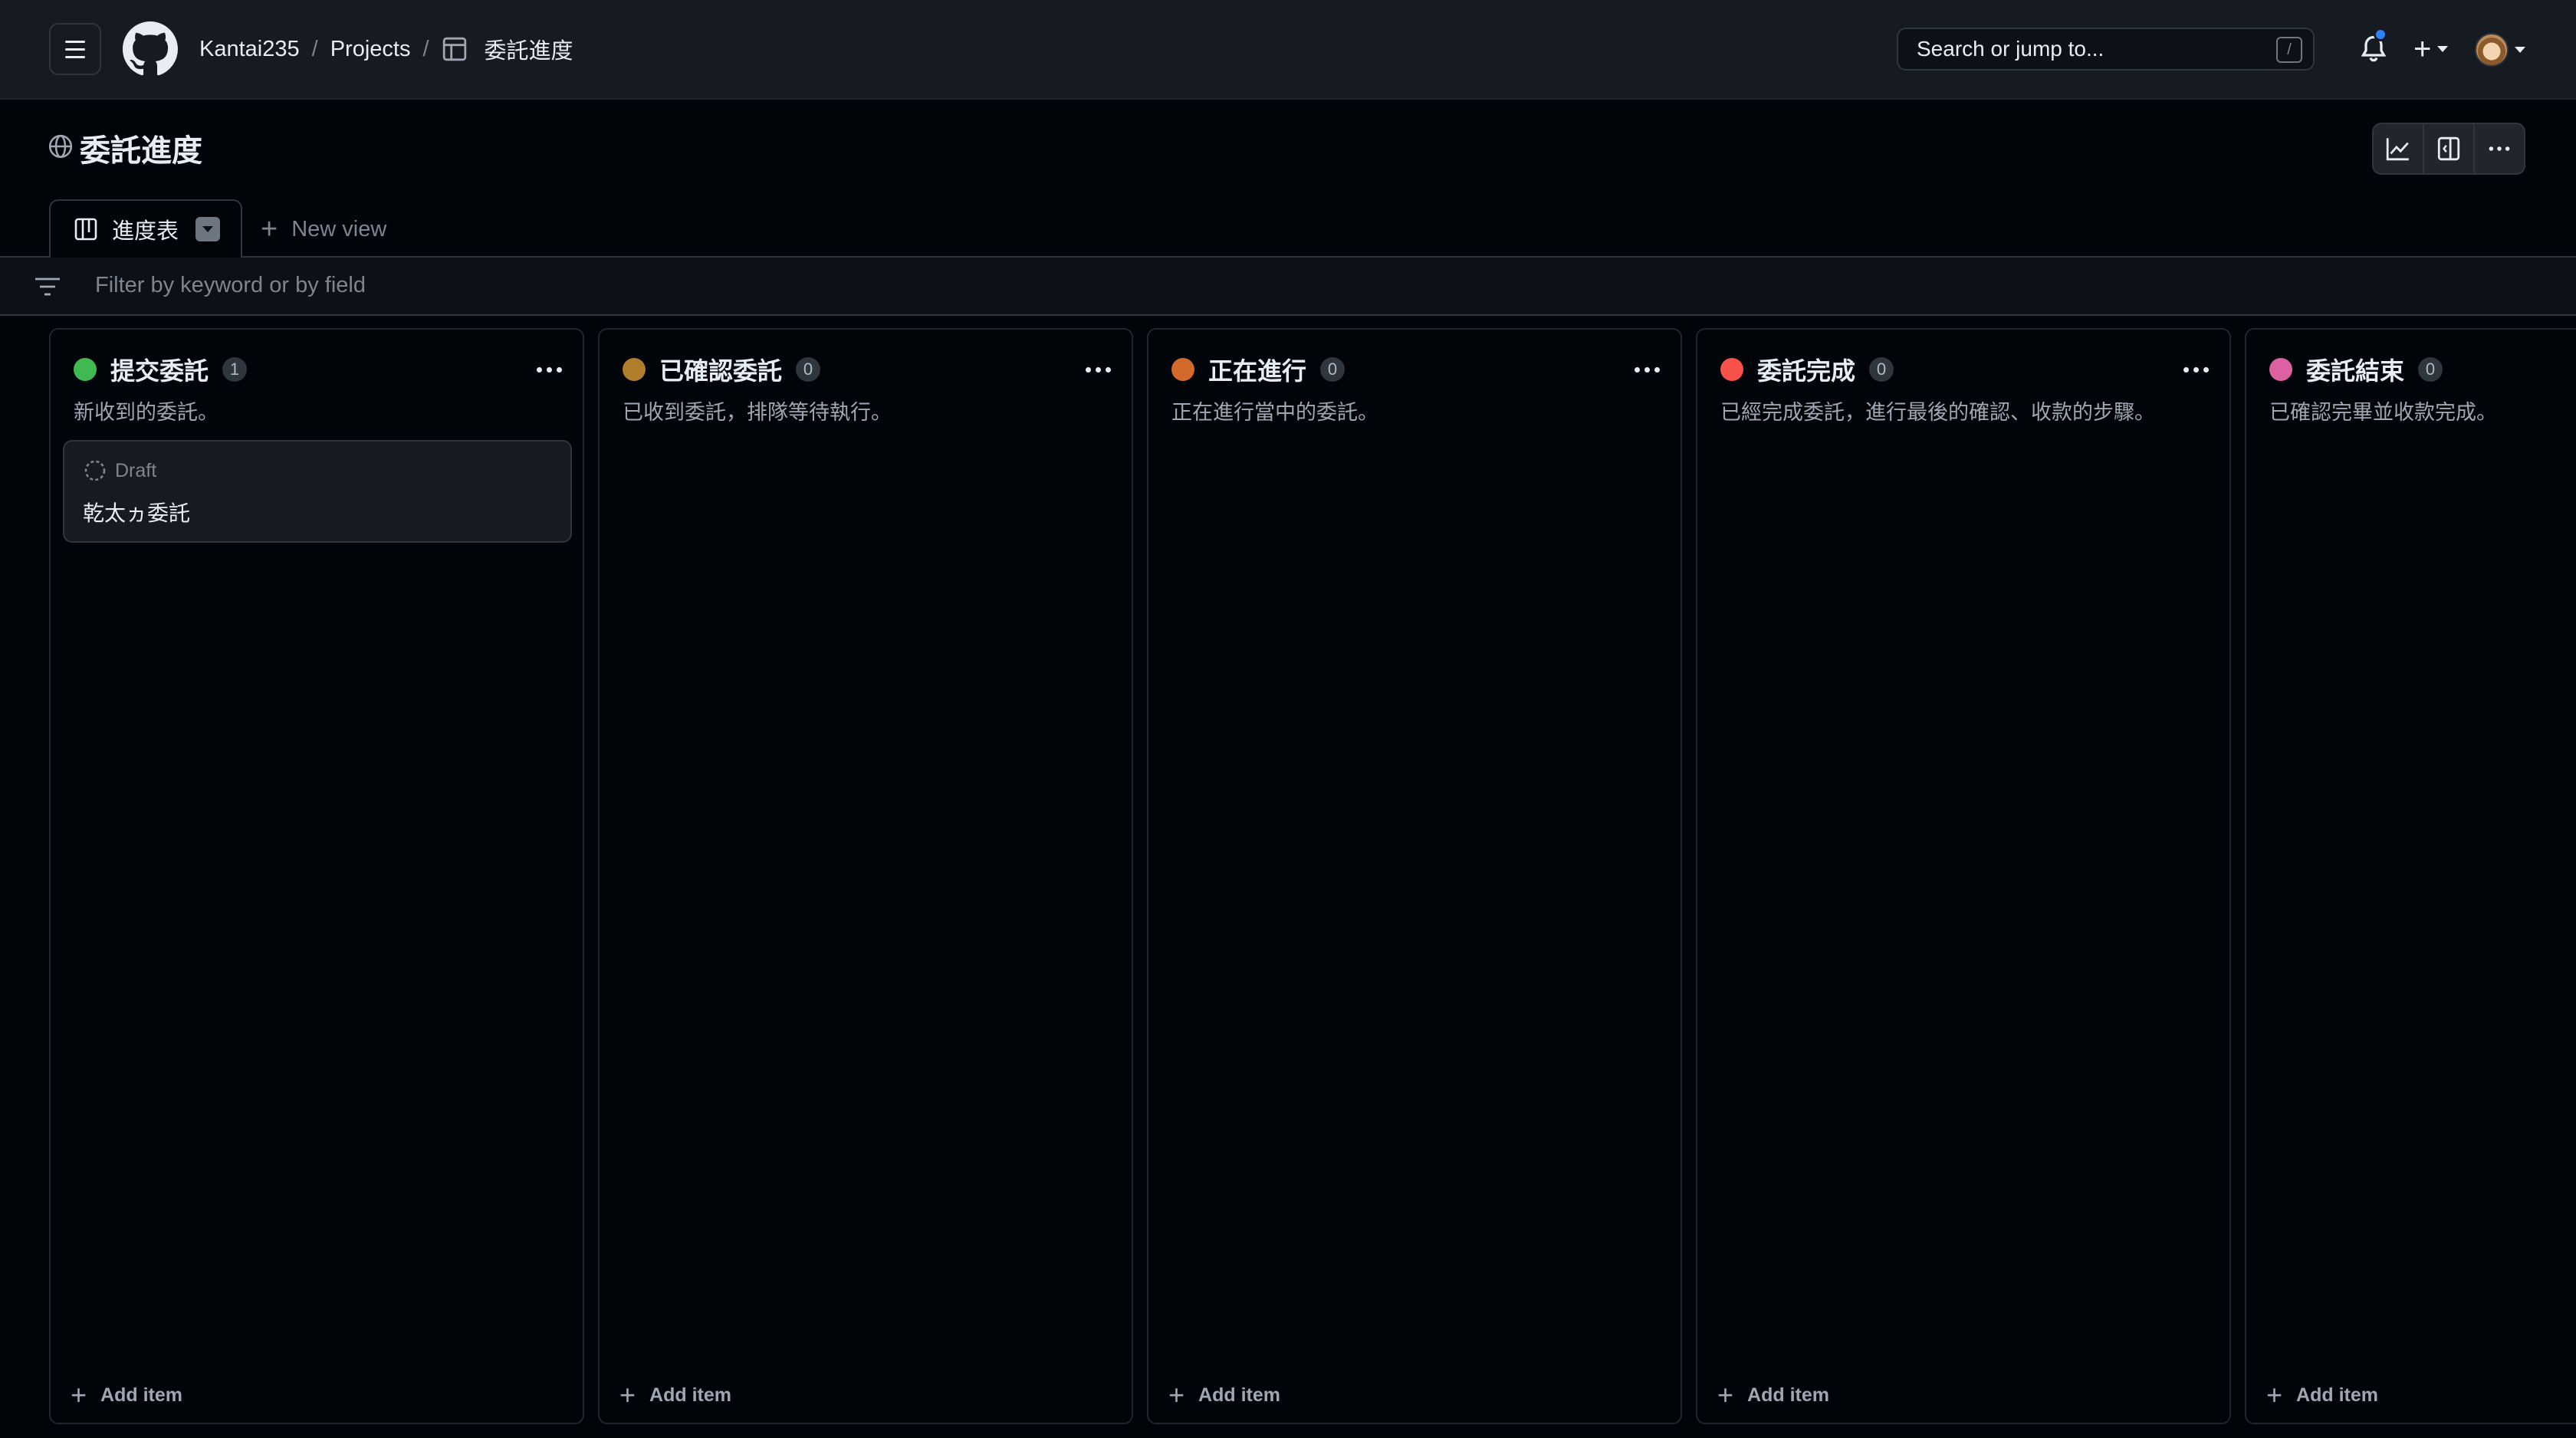 The height and width of the screenshot is (1438, 2576). I want to click on card-title: 乾太ヵ委託, so click(136, 512).